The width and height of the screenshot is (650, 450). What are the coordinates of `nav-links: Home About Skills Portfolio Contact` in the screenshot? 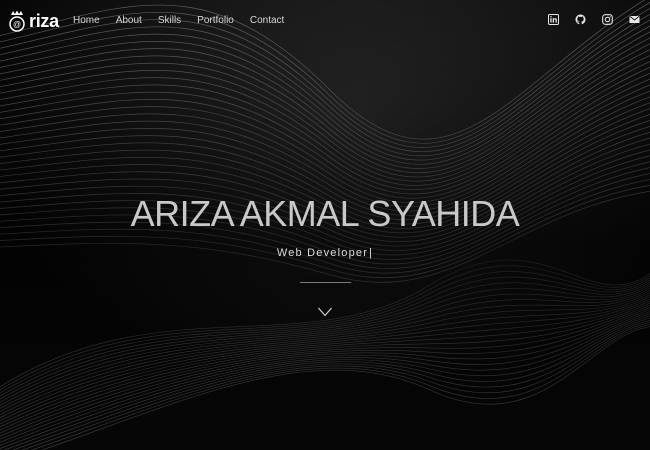 It's located at (186, 21).